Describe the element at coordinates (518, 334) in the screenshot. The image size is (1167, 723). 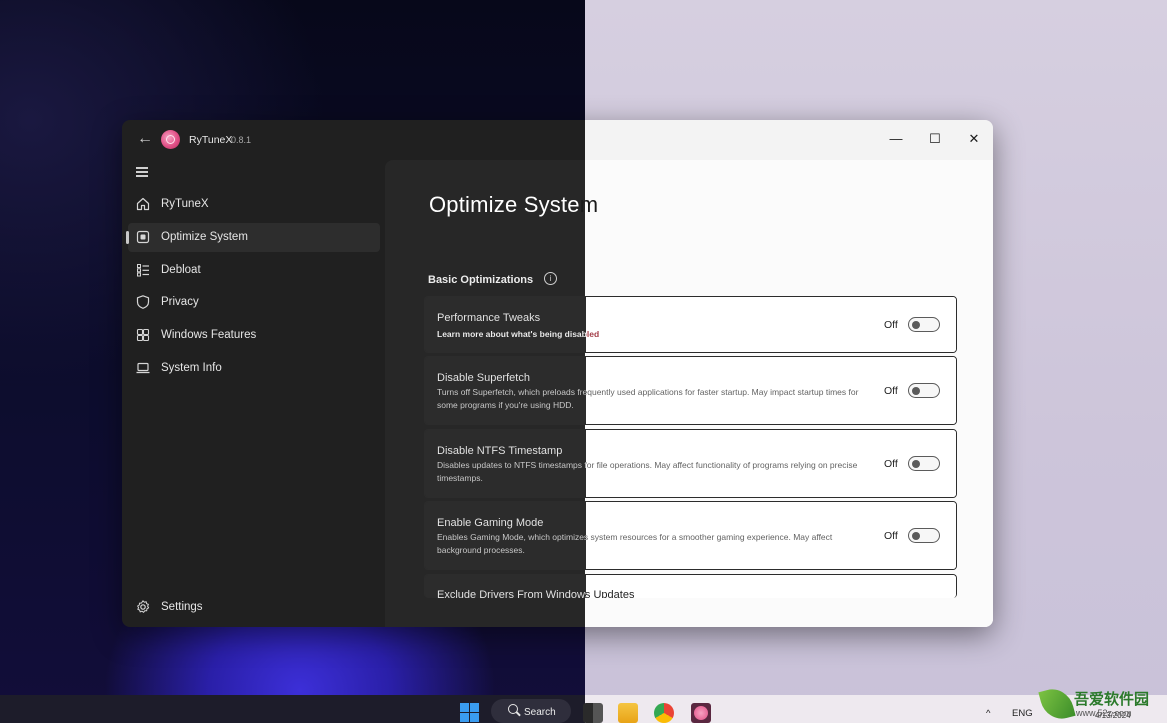
I see `learn-more-link: Learn more about what's being disabled` at that location.